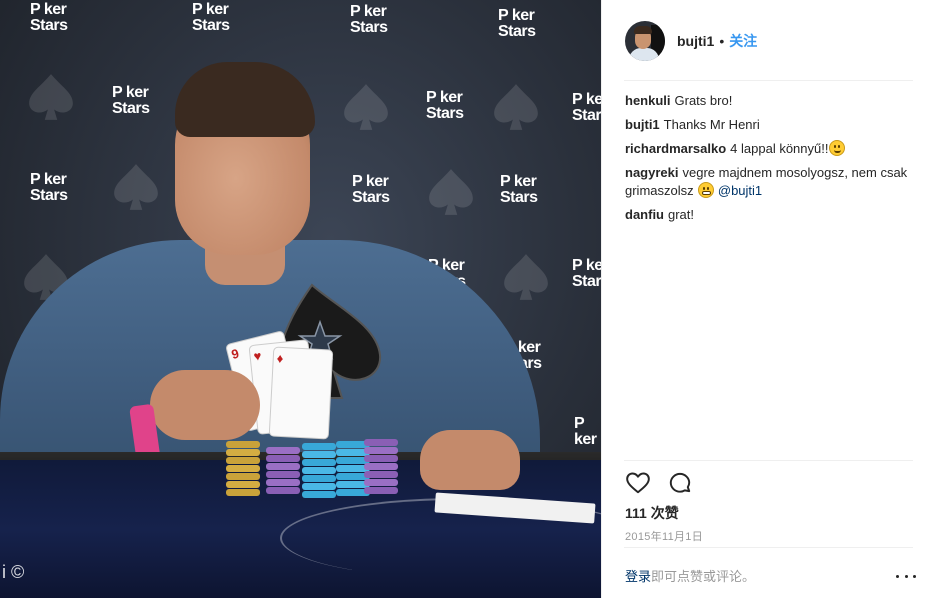  Describe the element at coordinates (645, 40) in the screenshot. I see `avatar` at that location.